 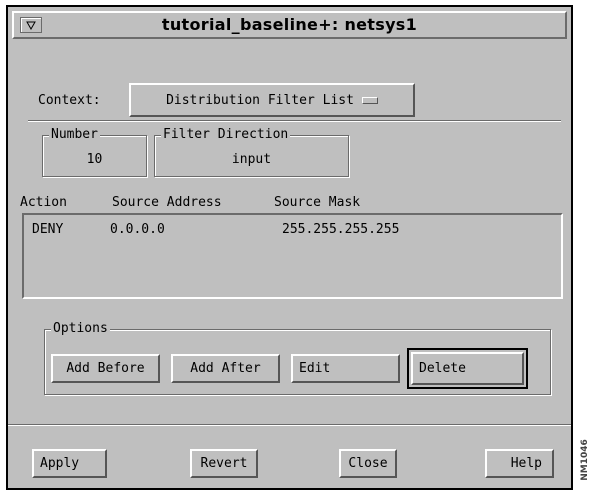 I want to click on row-source-address: 0.0.0.0, so click(x=137, y=229).